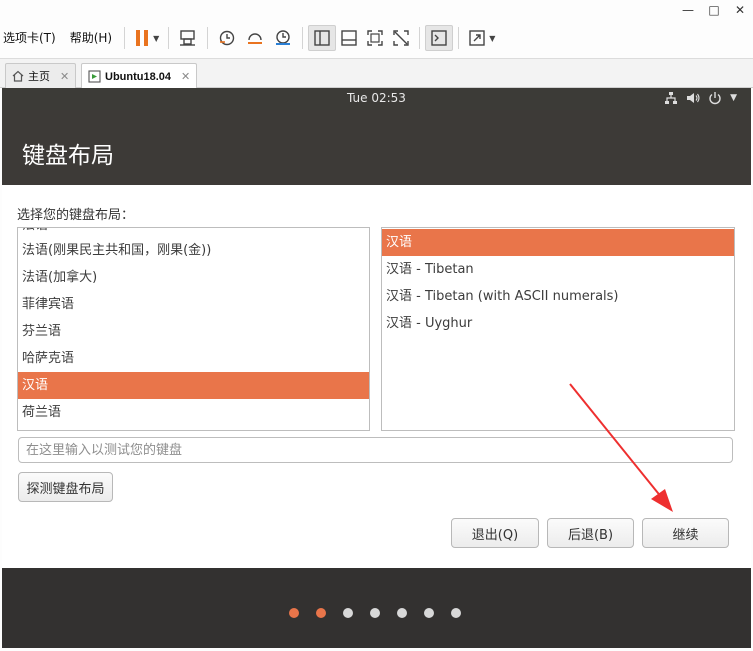 The height and width of the screenshot is (651, 753). What do you see at coordinates (375, 450) in the screenshot?
I see `keyboard-test-input` at bounding box center [375, 450].